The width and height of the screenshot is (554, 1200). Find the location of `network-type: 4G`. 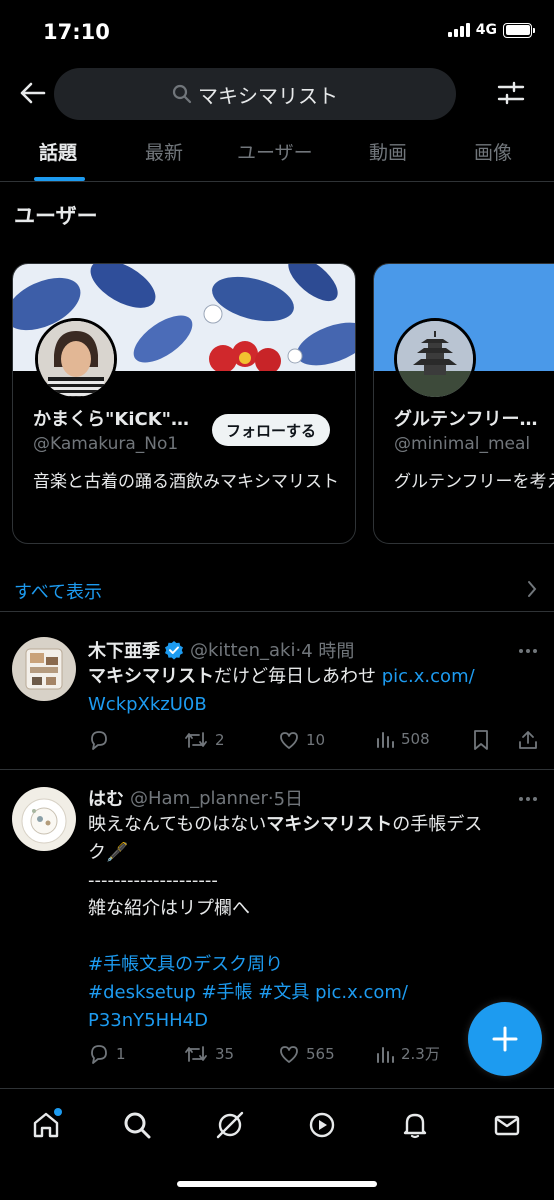

network-type: 4G is located at coordinates (486, 30).